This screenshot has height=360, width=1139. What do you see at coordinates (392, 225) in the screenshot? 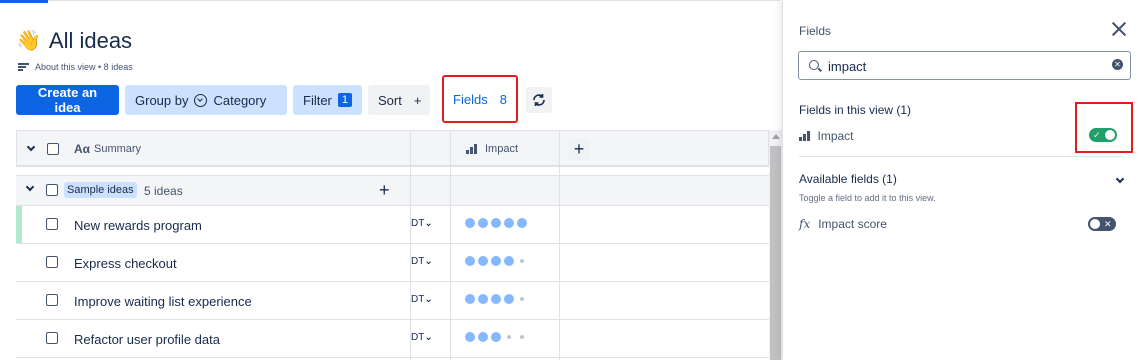
I see `table-row: New rewards program DT⌄` at bounding box center [392, 225].